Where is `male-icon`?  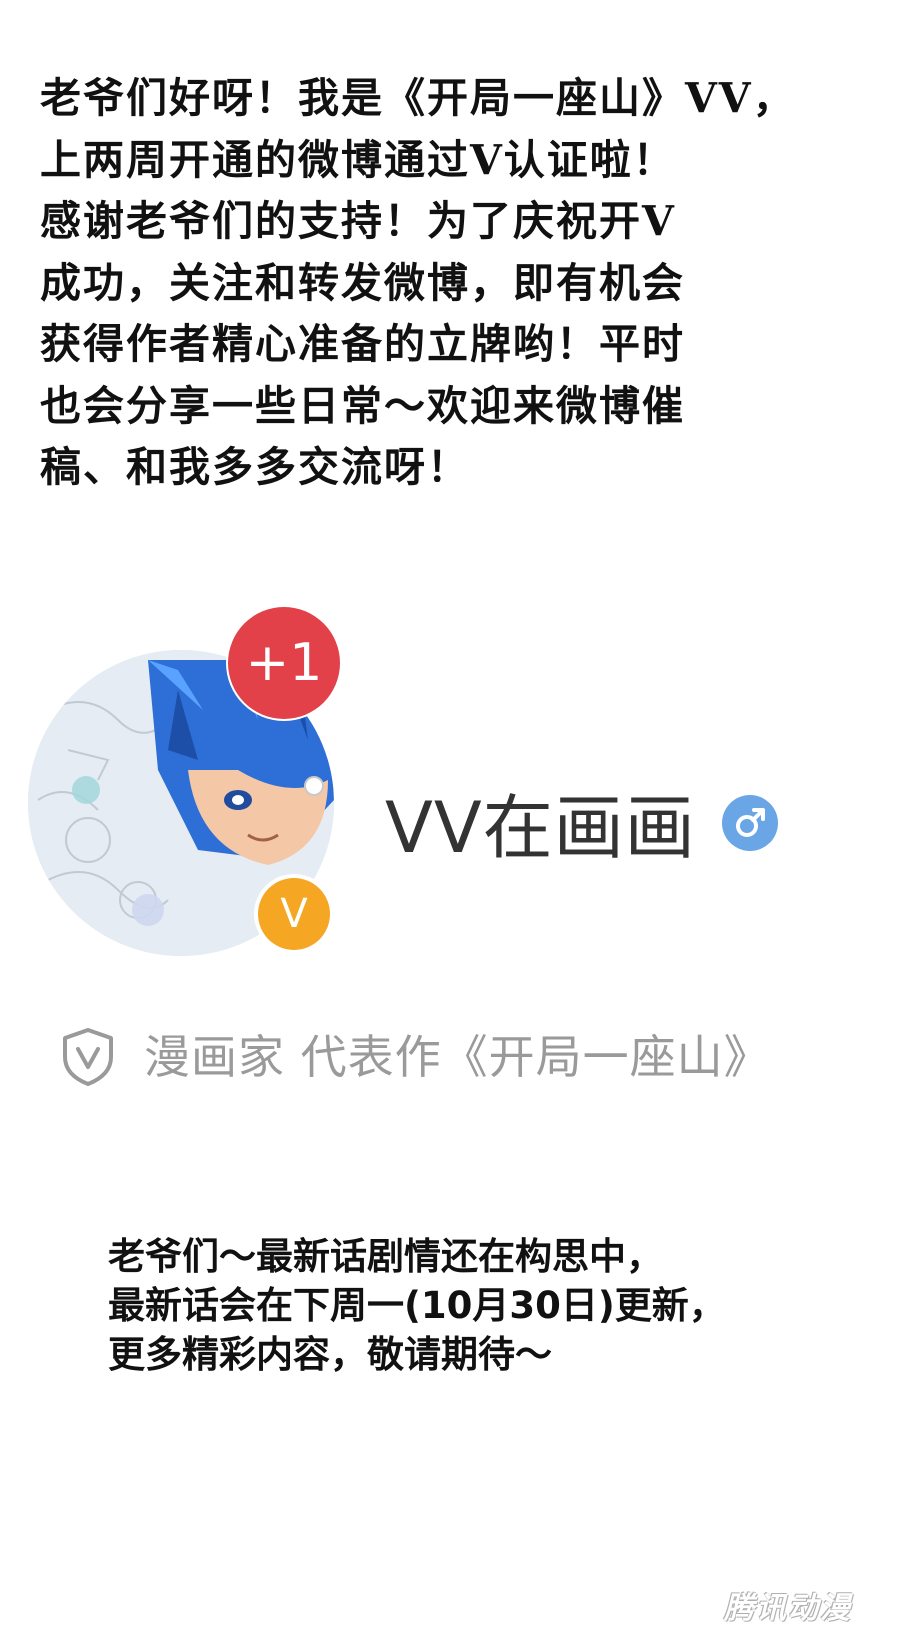
male-icon is located at coordinates (750, 823).